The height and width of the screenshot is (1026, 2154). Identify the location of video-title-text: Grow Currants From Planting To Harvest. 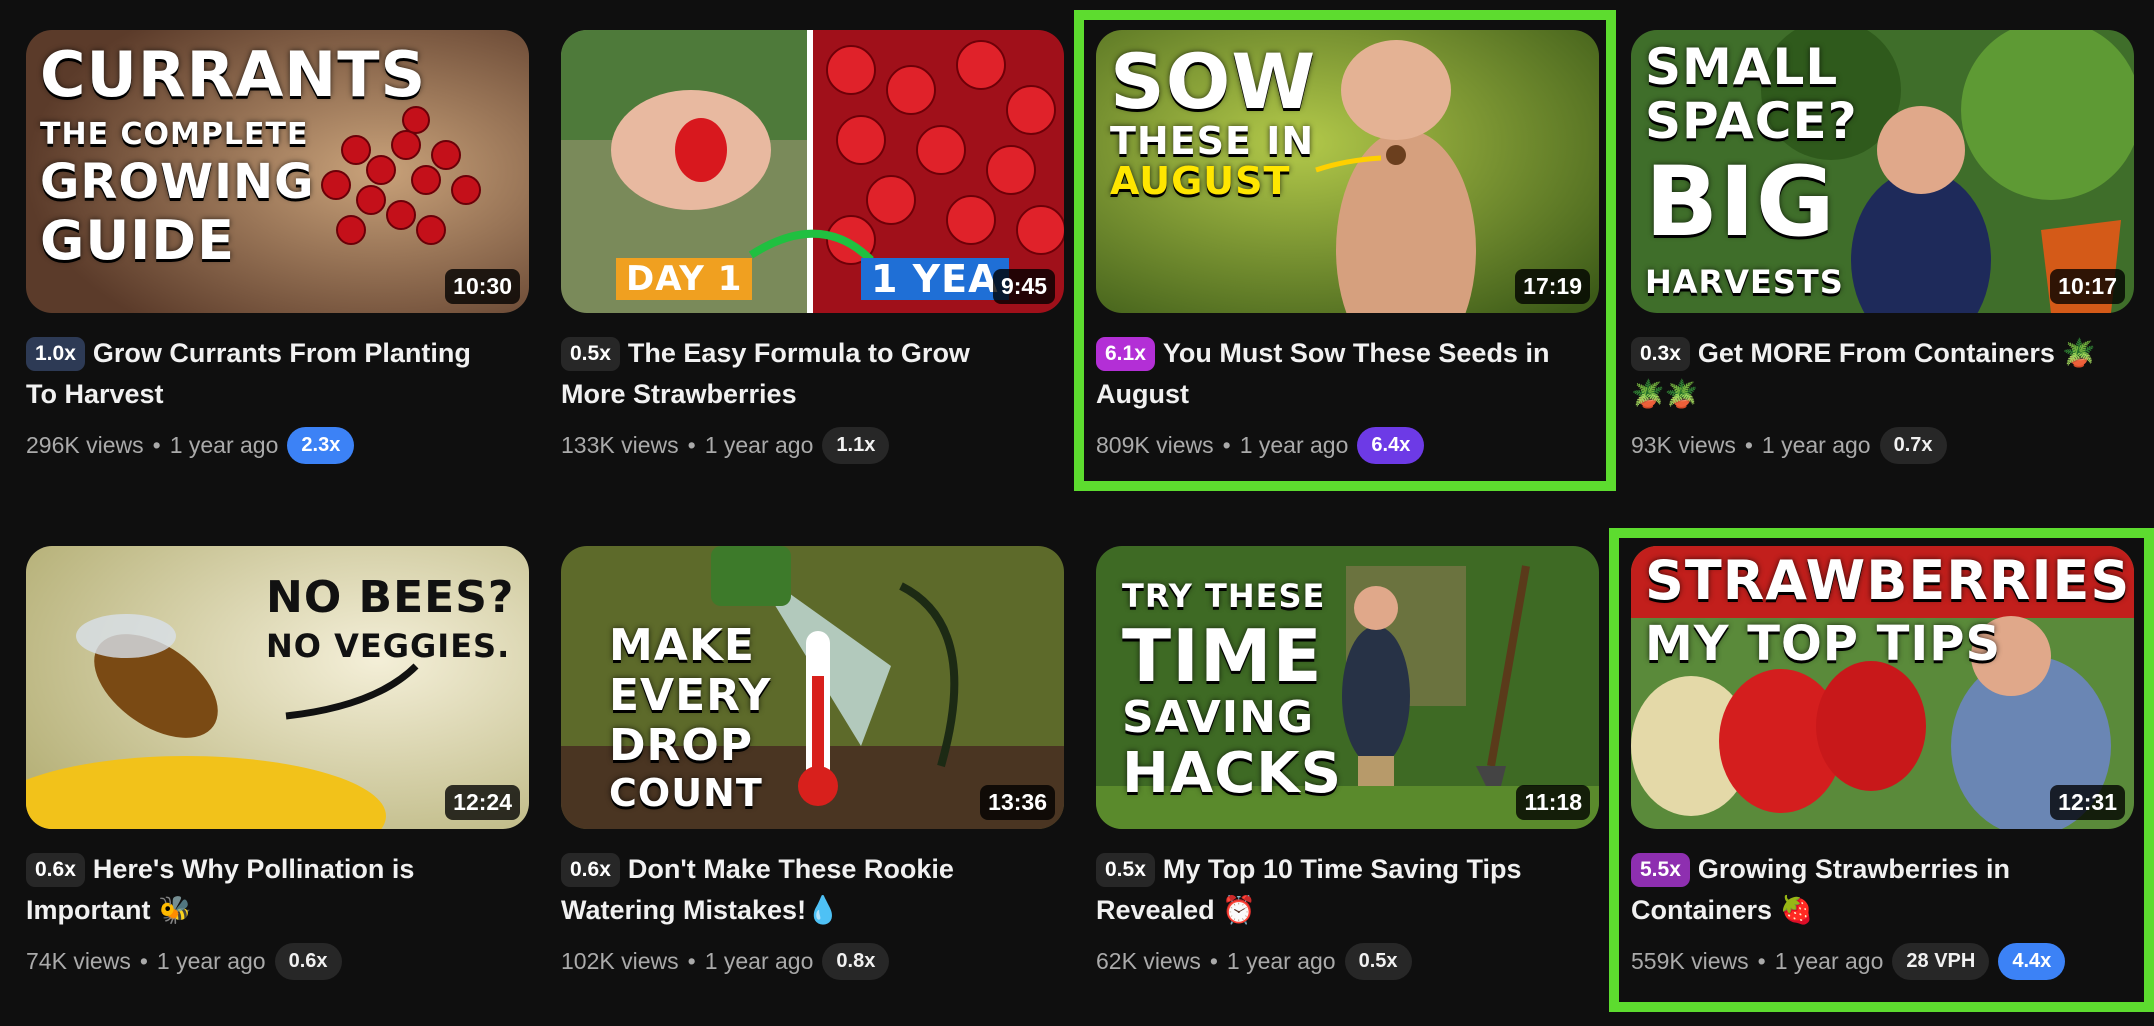
(248, 373).